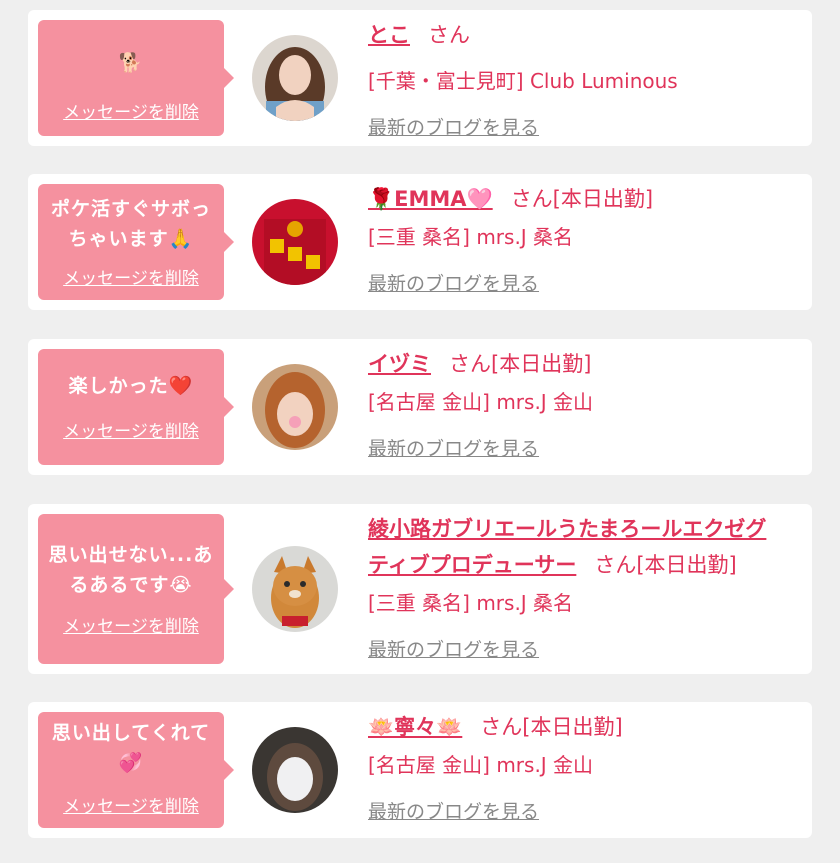  I want to click on message-bubble: 楽しかった❤️ メッセージを削除, so click(136, 407).